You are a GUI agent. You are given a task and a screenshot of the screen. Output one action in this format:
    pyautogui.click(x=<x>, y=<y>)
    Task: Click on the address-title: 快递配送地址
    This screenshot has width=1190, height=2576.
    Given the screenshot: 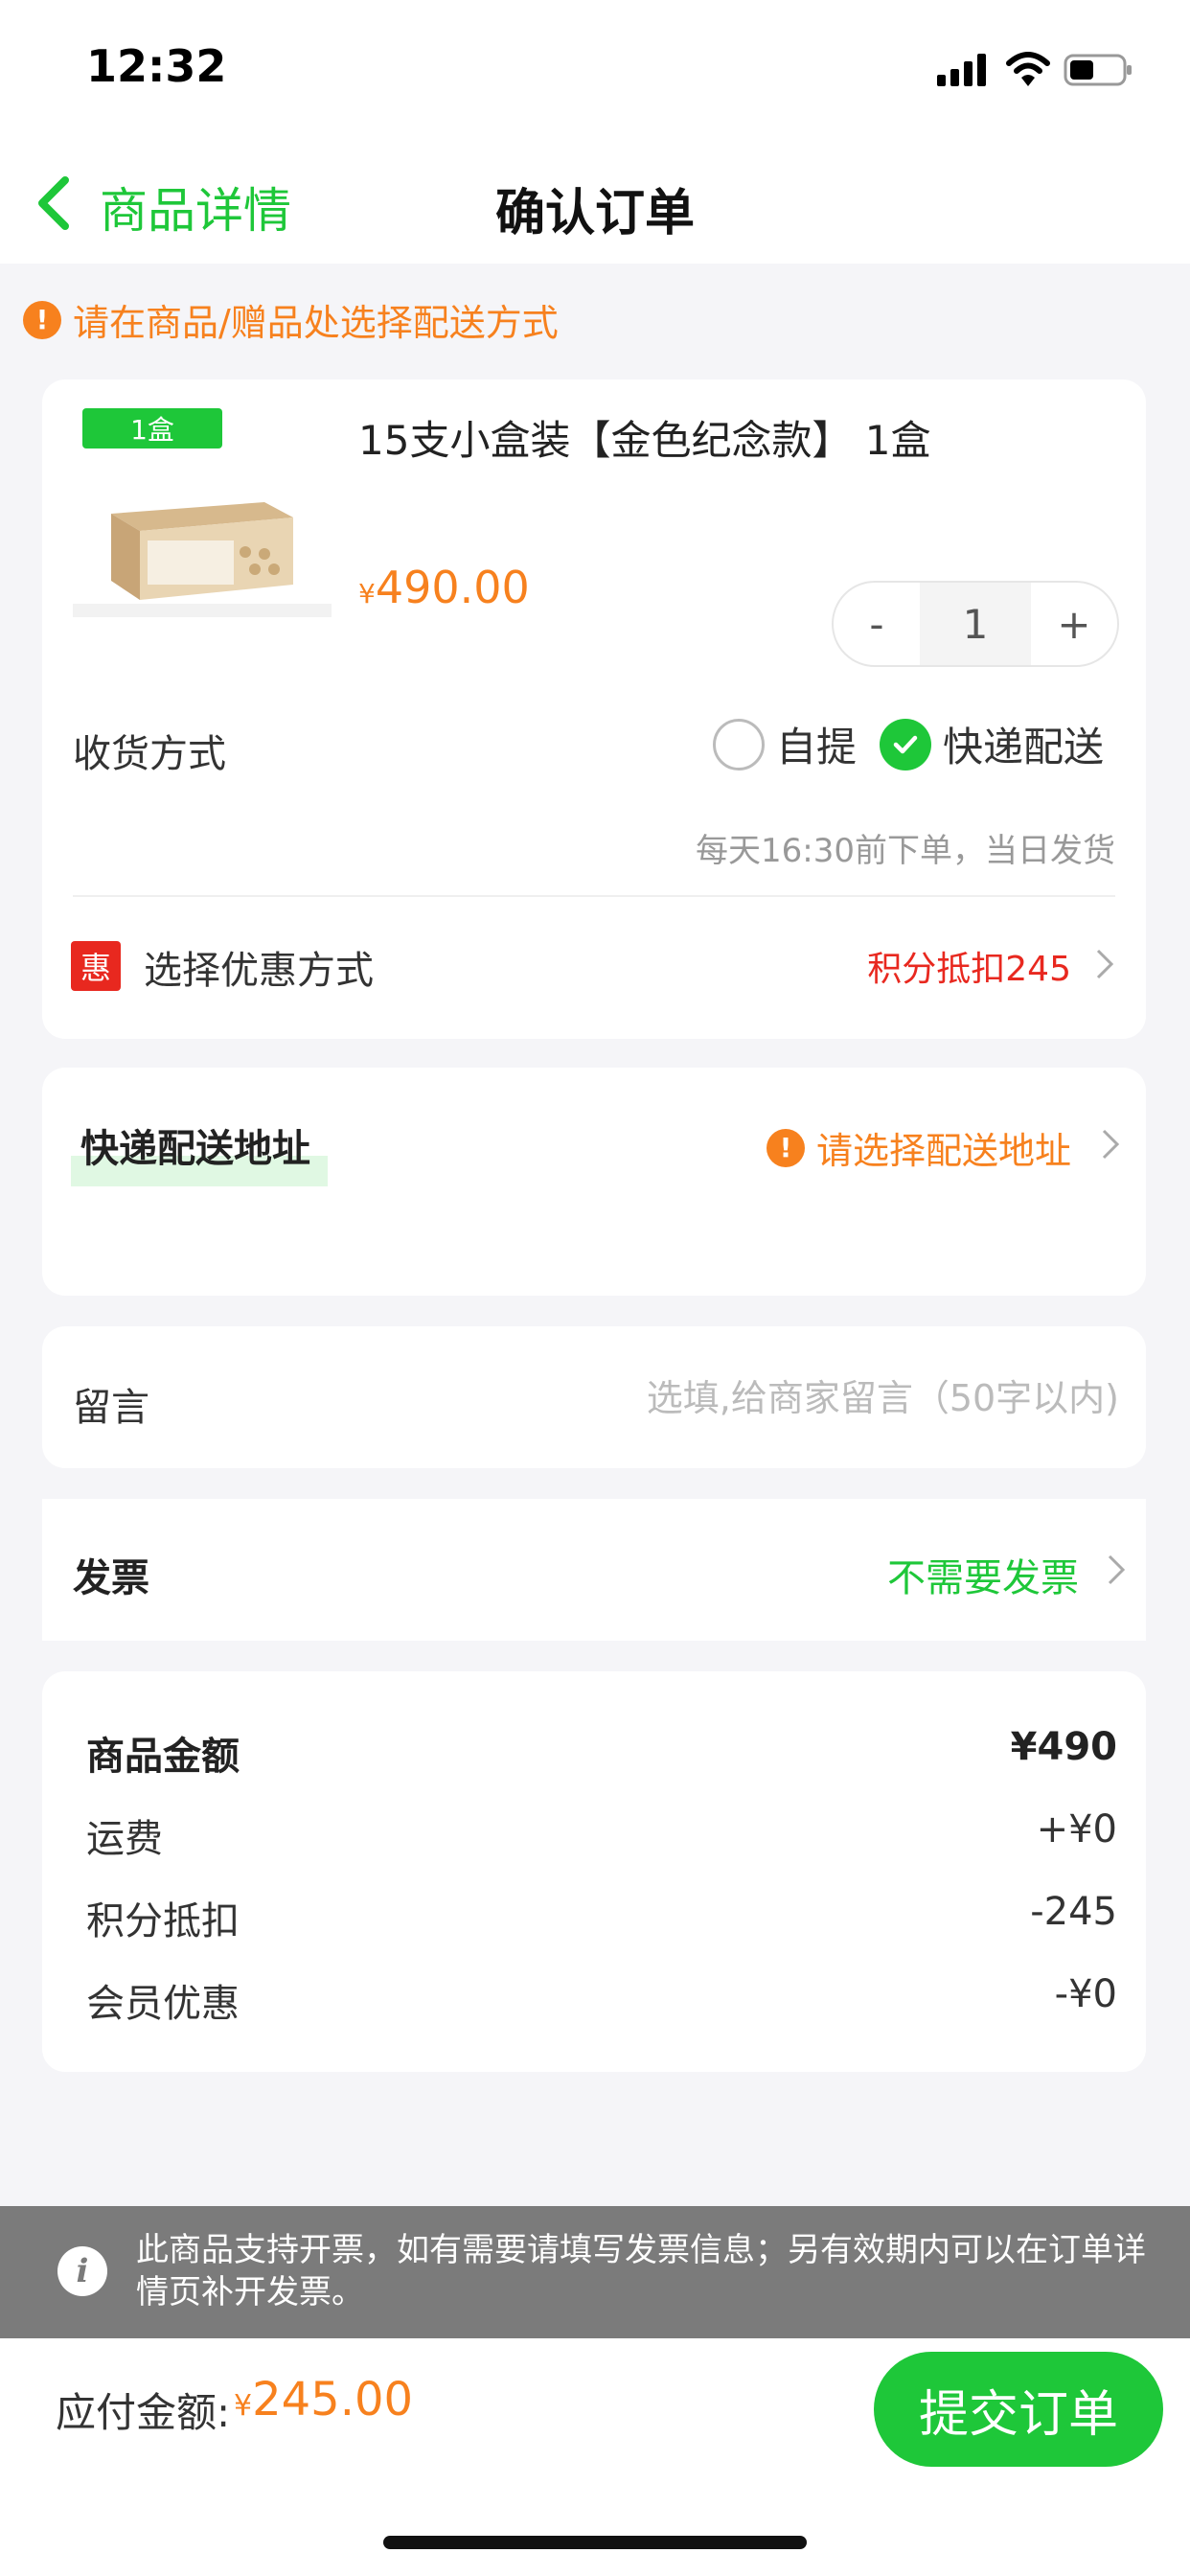 What is the action you would take?
    pyautogui.click(x=195, y=1149)
    